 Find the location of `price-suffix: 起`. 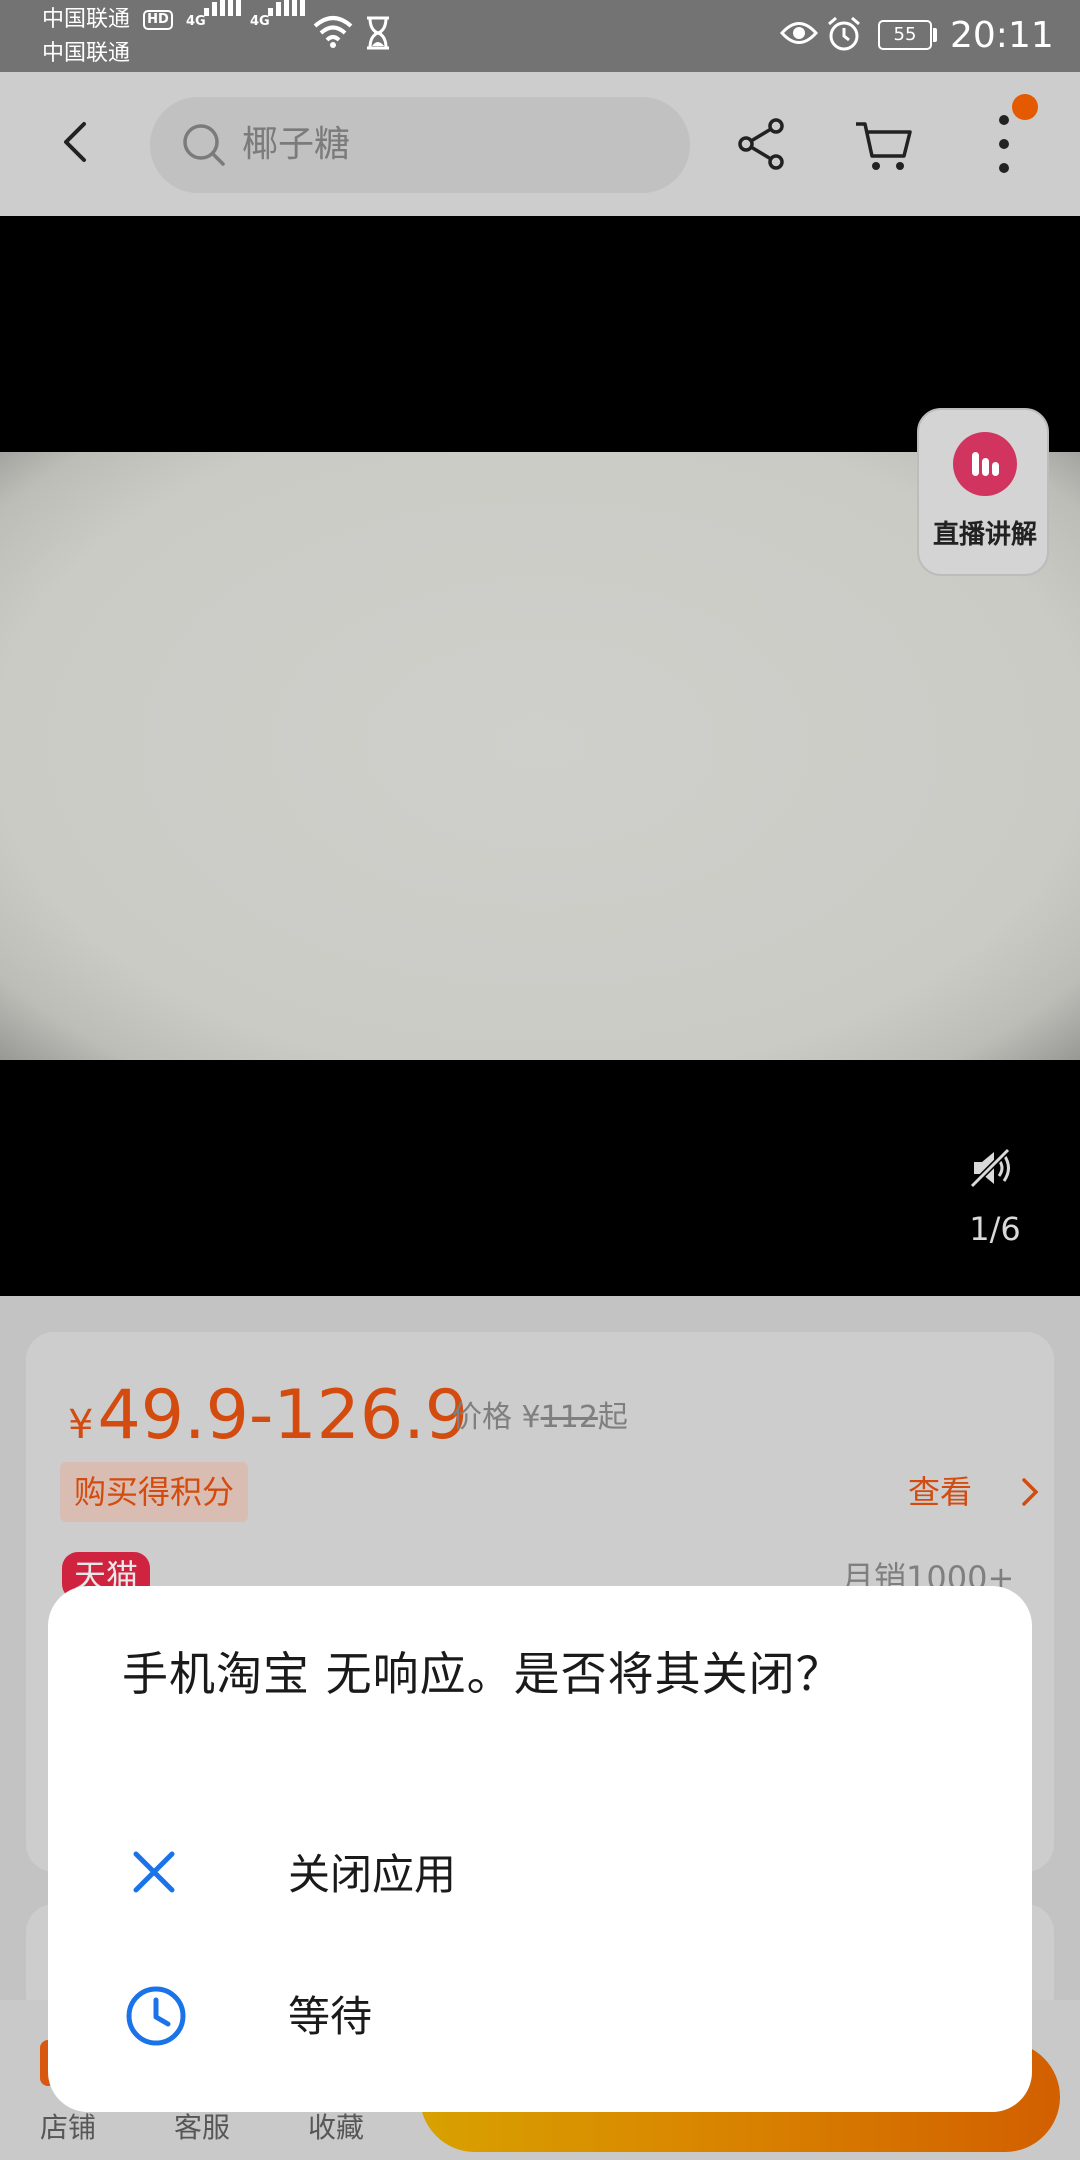

price-suffix: 起 is located at coordinates (612, 1417).